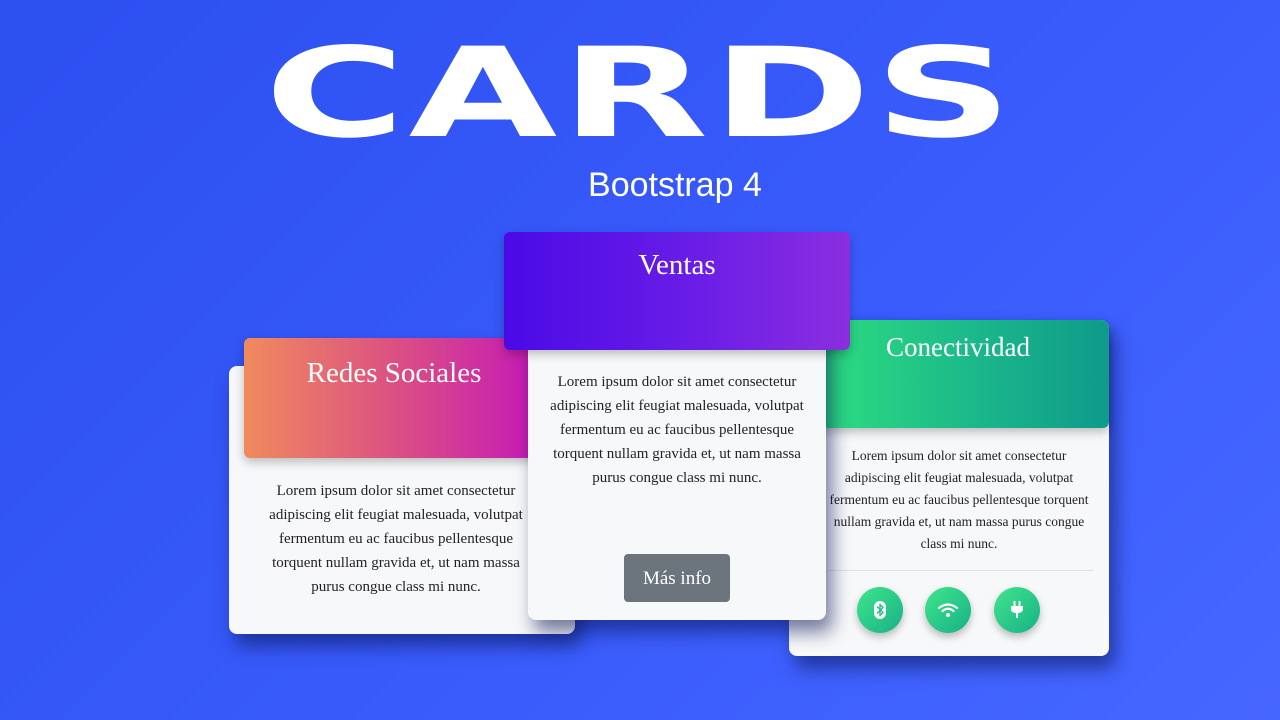 The width and height of the screenshot is (1280, 720). I want to click on divider, so click(958, 570).